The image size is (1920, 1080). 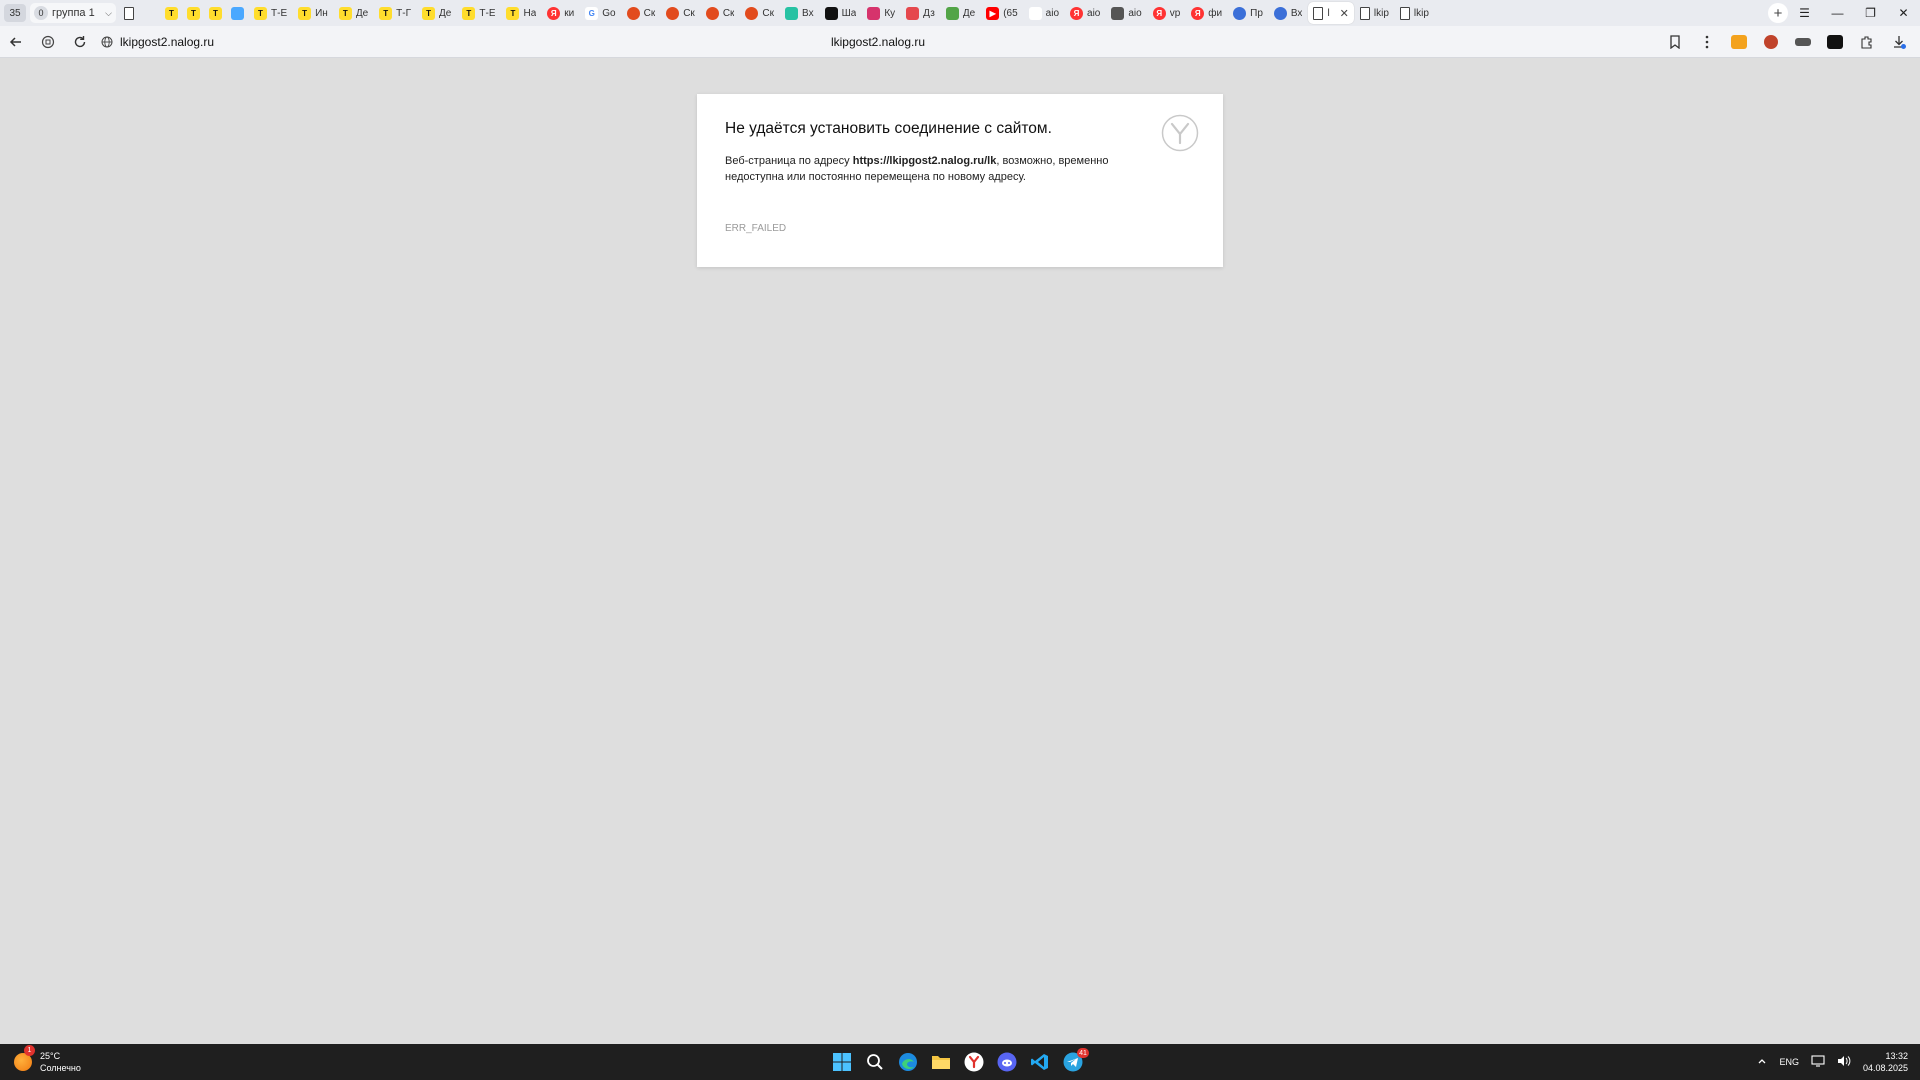 What do you see at coordinates (1896, 1056) in the screenshot?
I see `clock-time: 13:32` at bounding box center [1896, 1056].